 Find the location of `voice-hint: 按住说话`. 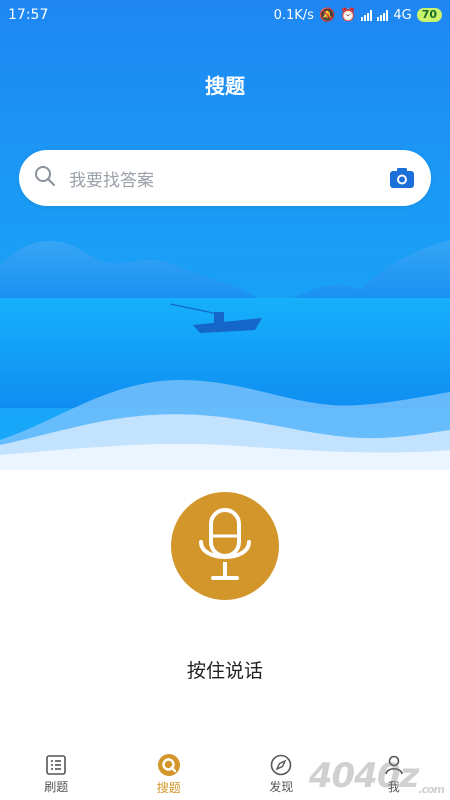

voice-hint: 按住说话 is located at coordinates (224, 671).